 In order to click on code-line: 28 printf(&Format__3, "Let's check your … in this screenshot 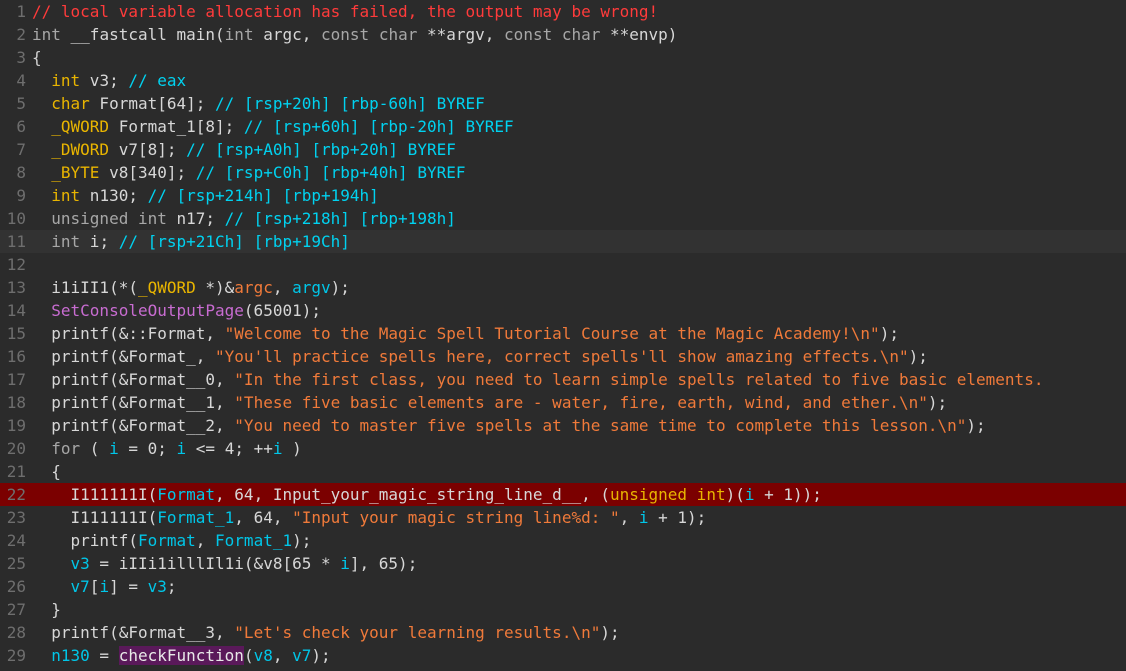, I will do `click(563, 632)`.